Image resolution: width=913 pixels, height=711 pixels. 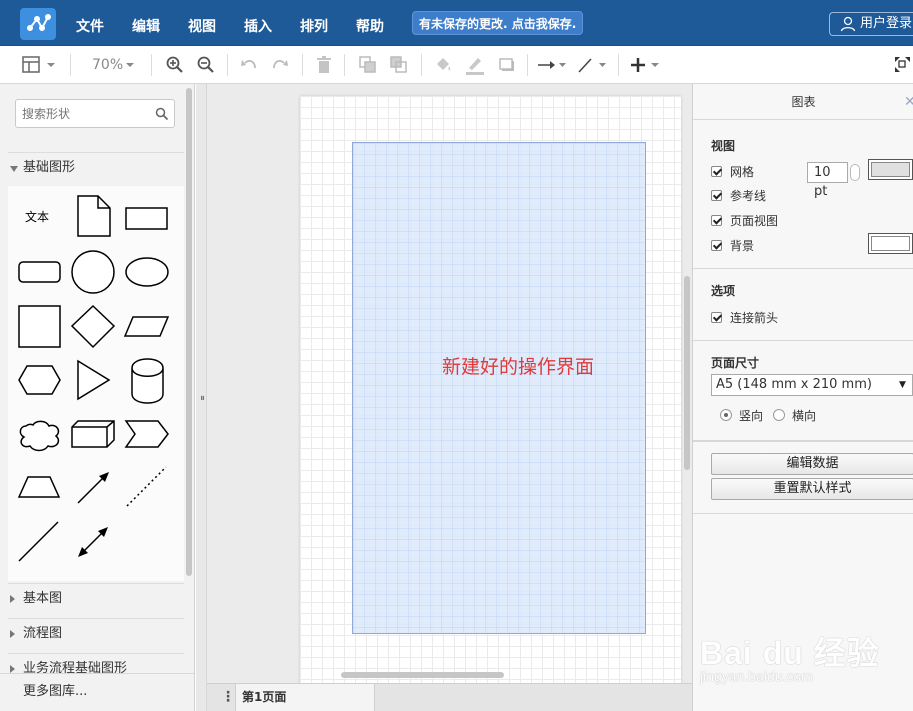 I want to click on shape-parallelogram, so click(x=146, y=326).